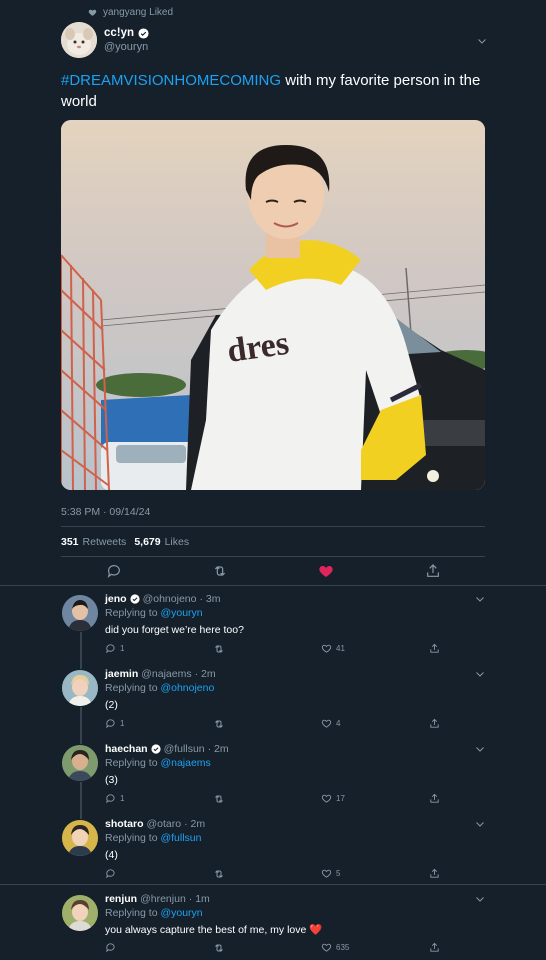 This screenshot has width=546, height=960. I want to click on reply-author: shotaro @otaro · 2m, so click(155, 824).